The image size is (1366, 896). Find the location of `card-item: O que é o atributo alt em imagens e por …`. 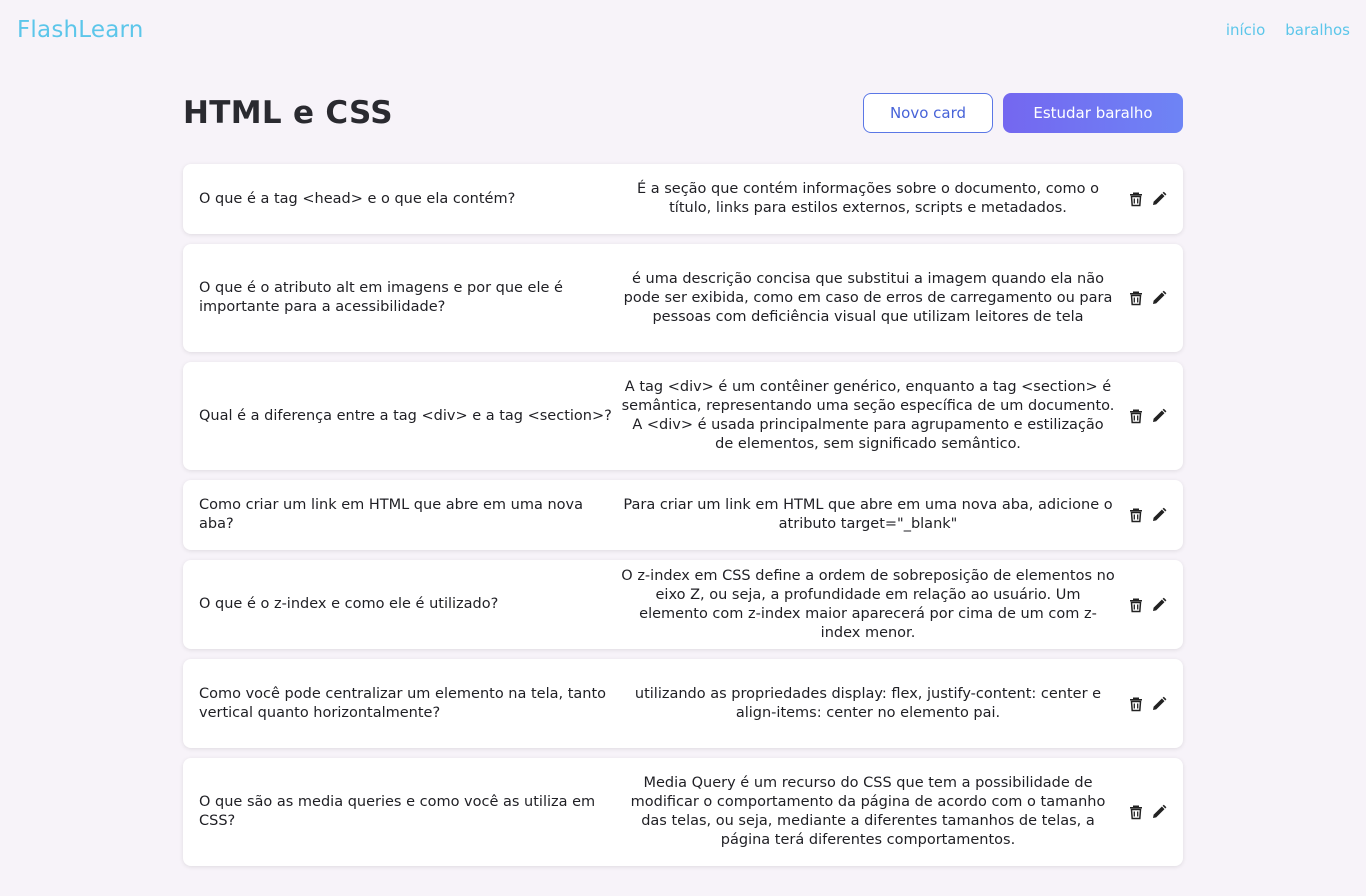

card-item: O que é o atributo alt em imagens e por … is located at coordinates (683, 298).